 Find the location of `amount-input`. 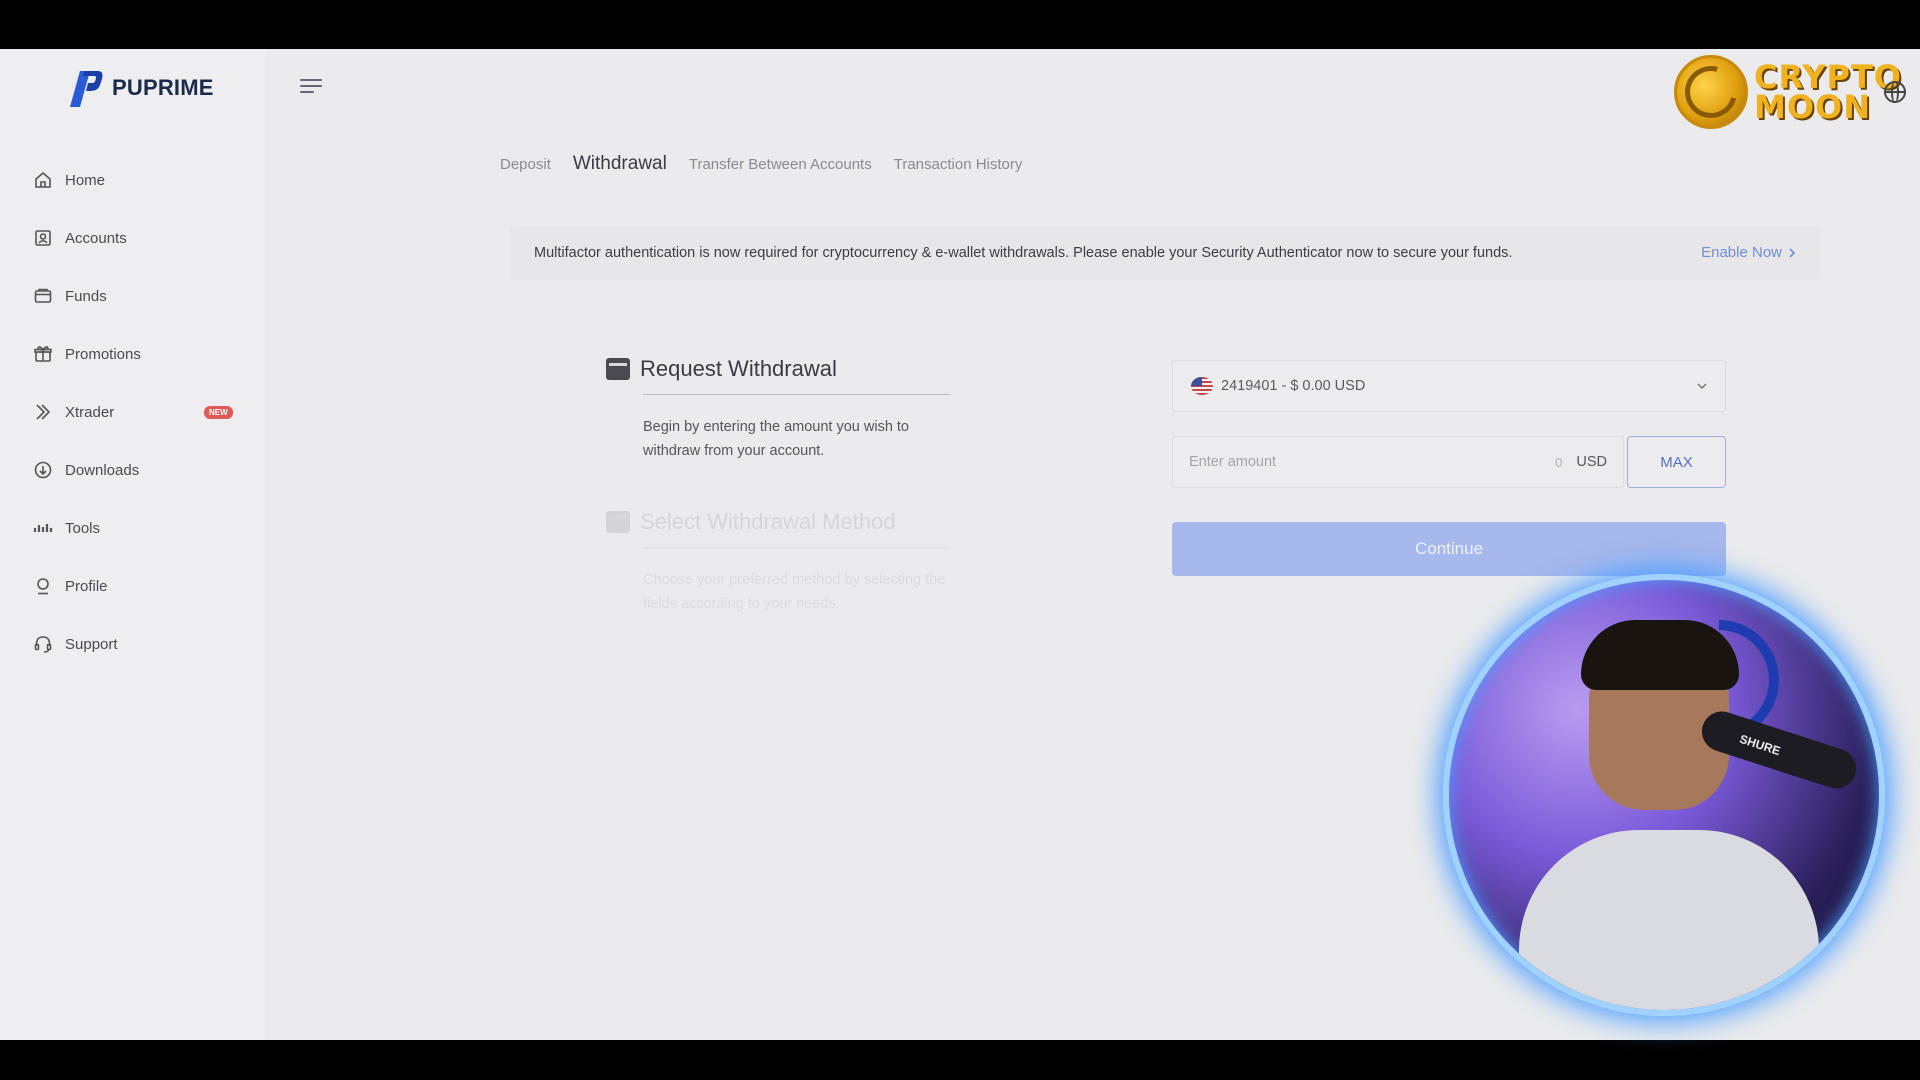

amount-input is located at coordinates (1372, 462).